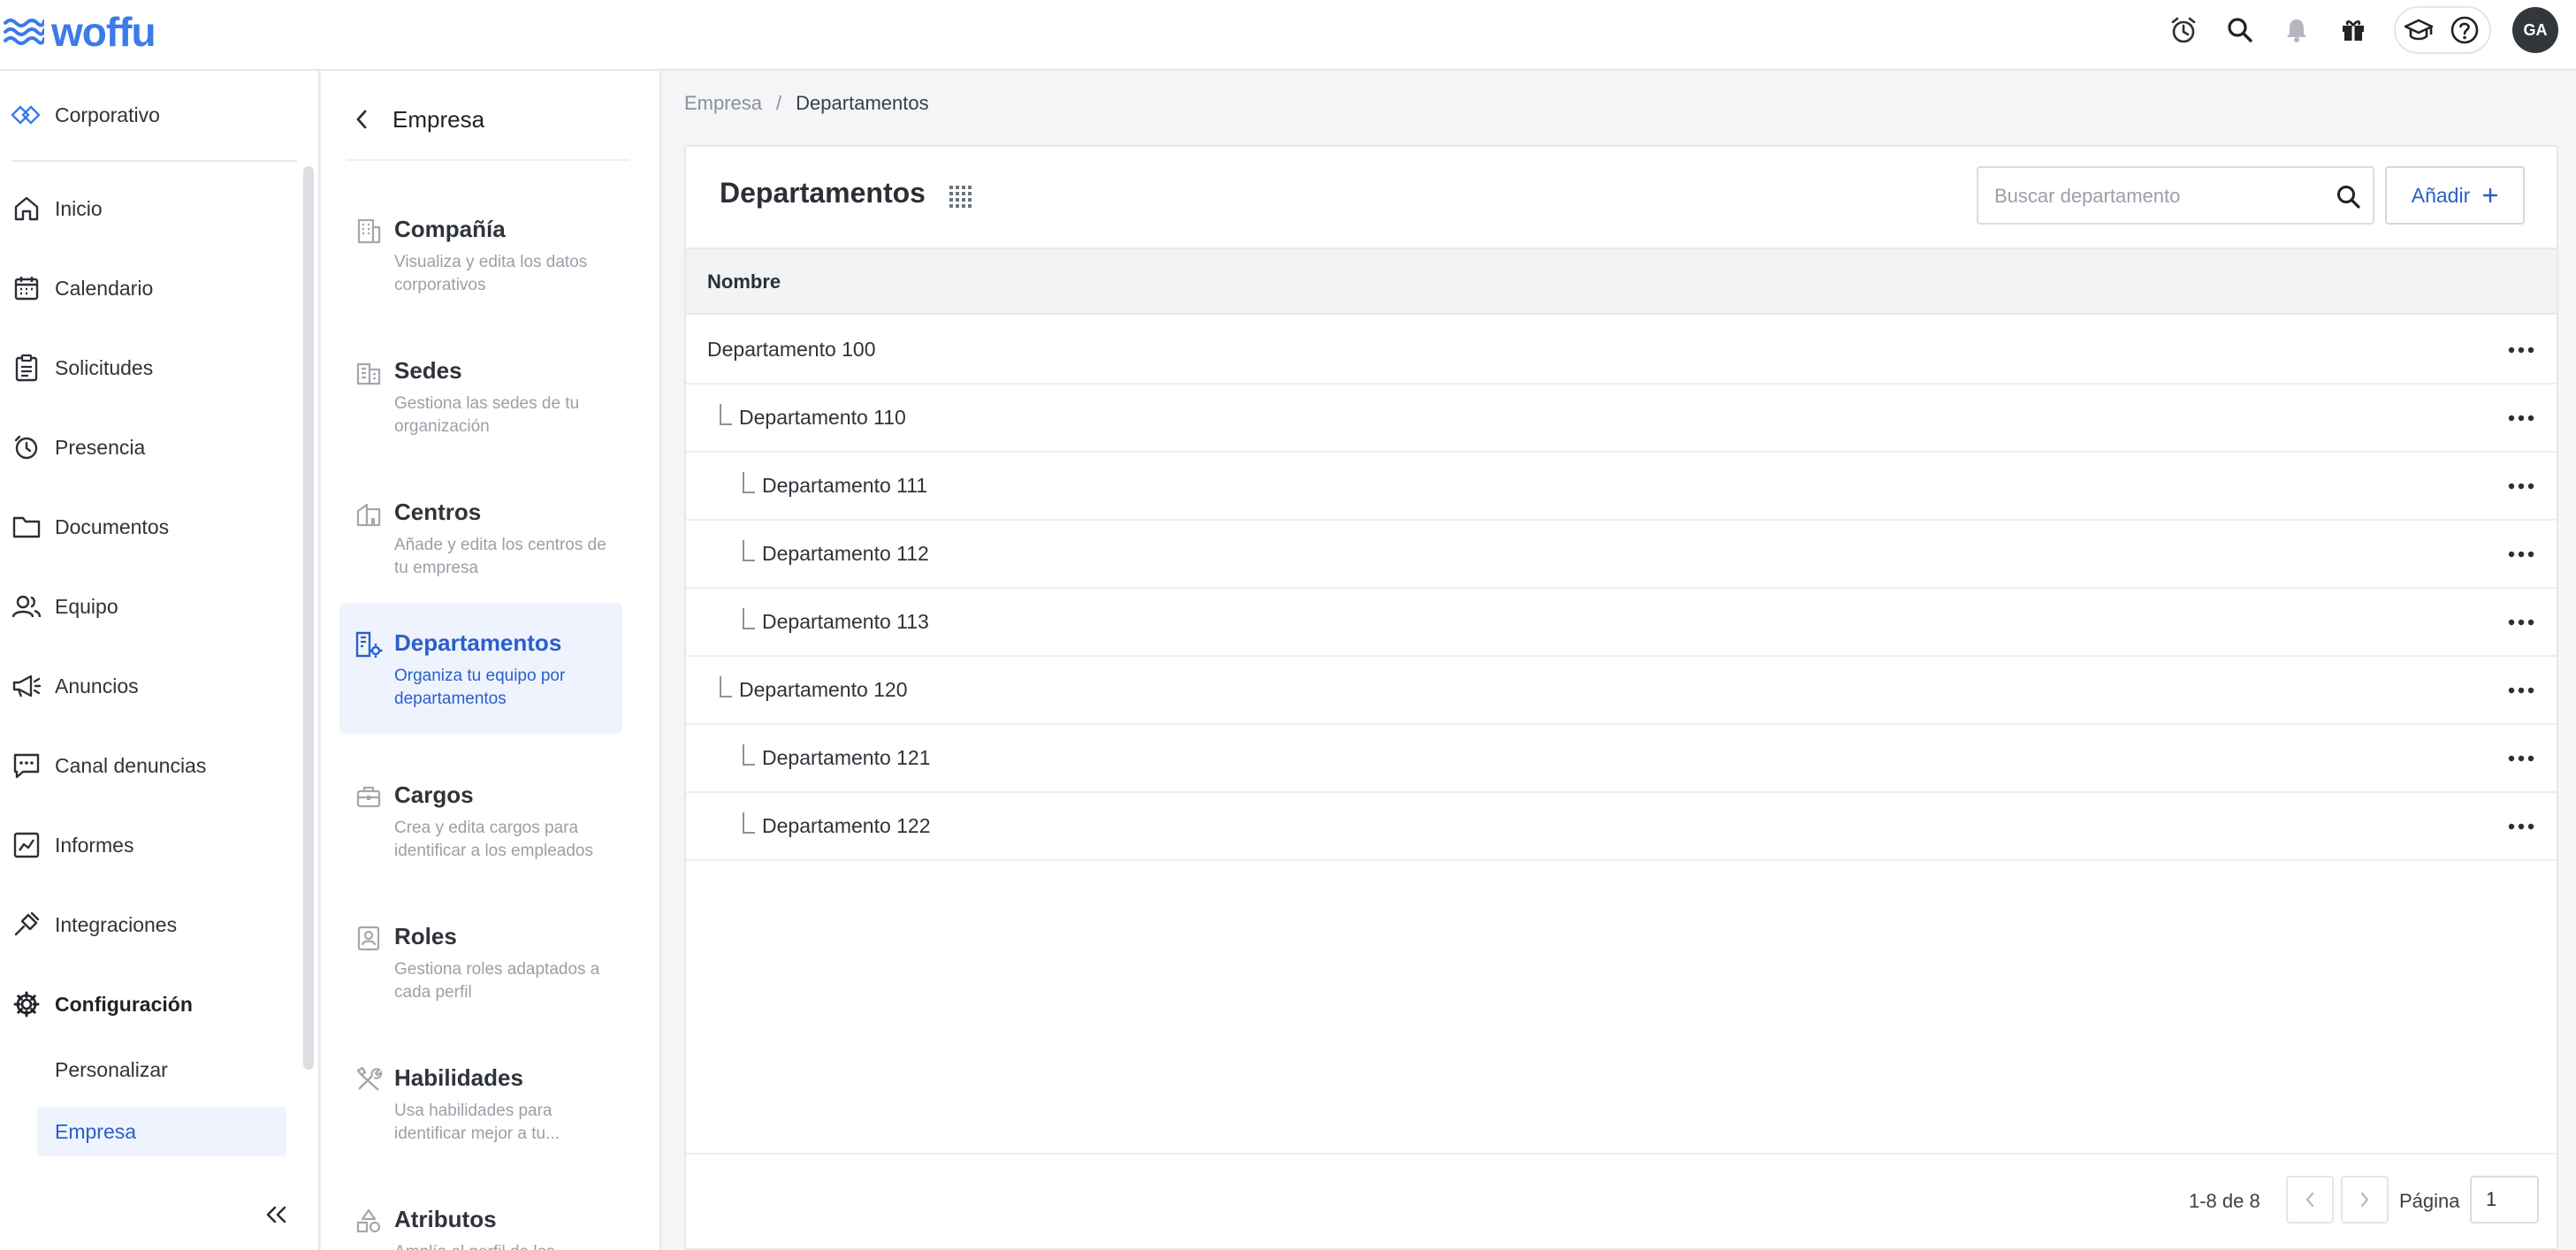 The width and height of the screenshot is (2576, 1250). Describe the element at coordinates (103, 32) in the screenshot. I see `brand-name: woffu` at that location.